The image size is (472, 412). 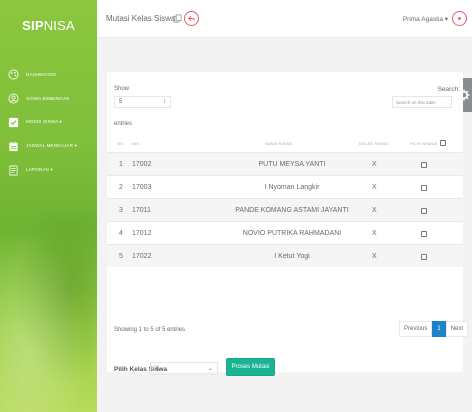 What do you see at coordinates (457, 329) in the screenshot?
I see `next-page-button: Next` at bounding box center [457, 329].